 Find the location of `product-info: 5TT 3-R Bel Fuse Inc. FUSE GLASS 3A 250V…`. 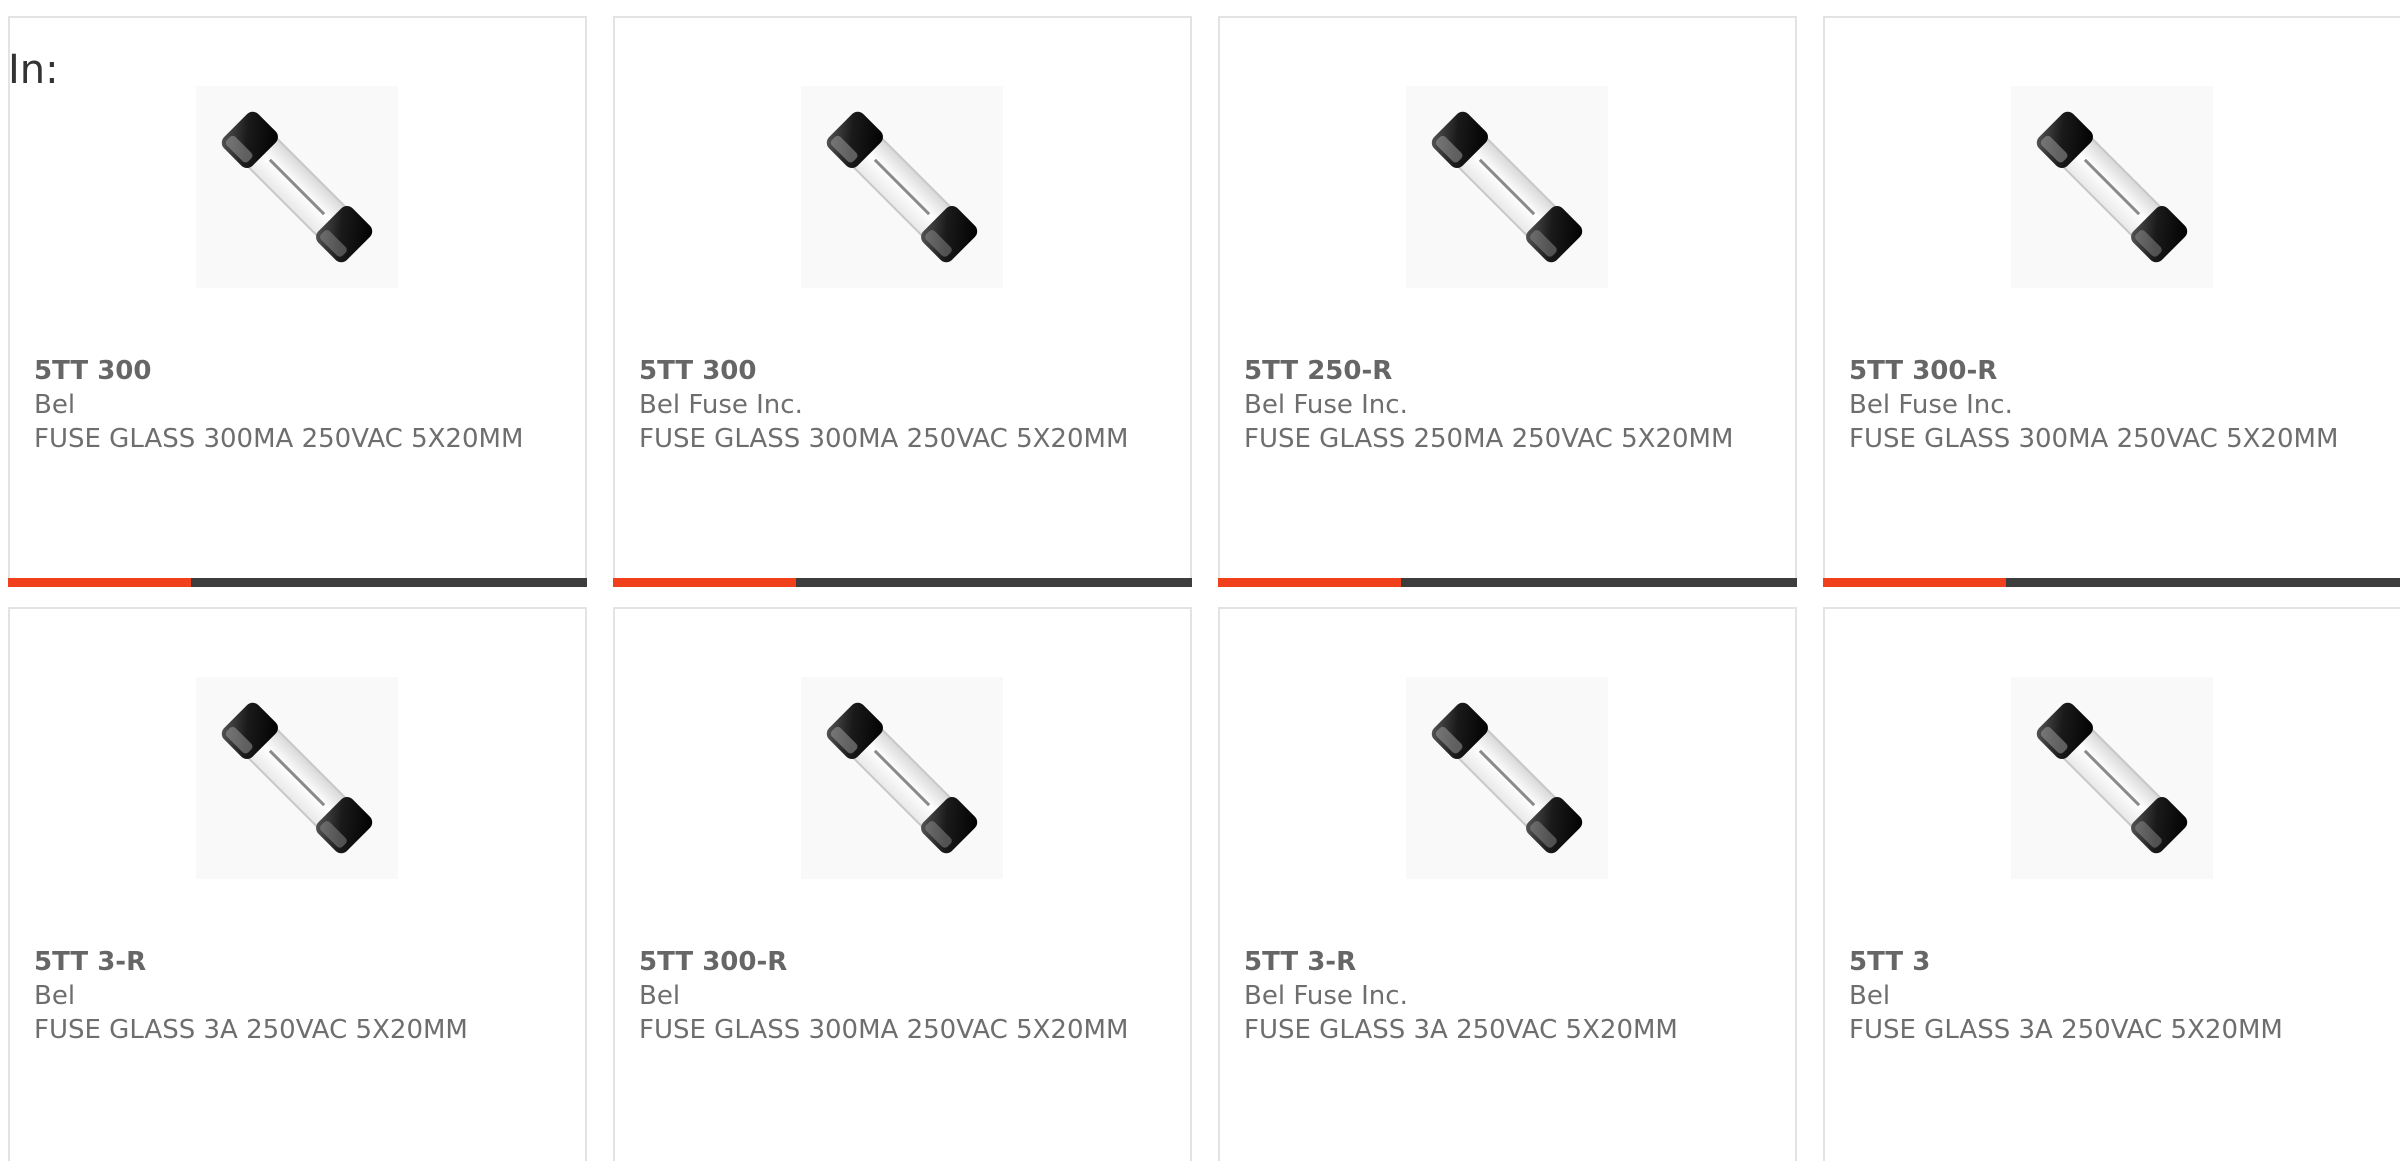

product-info: 5TT 3-R Bel Fuse Inc. FUSE GLASS 3A 250V… is located at coordinates (1494, 996).